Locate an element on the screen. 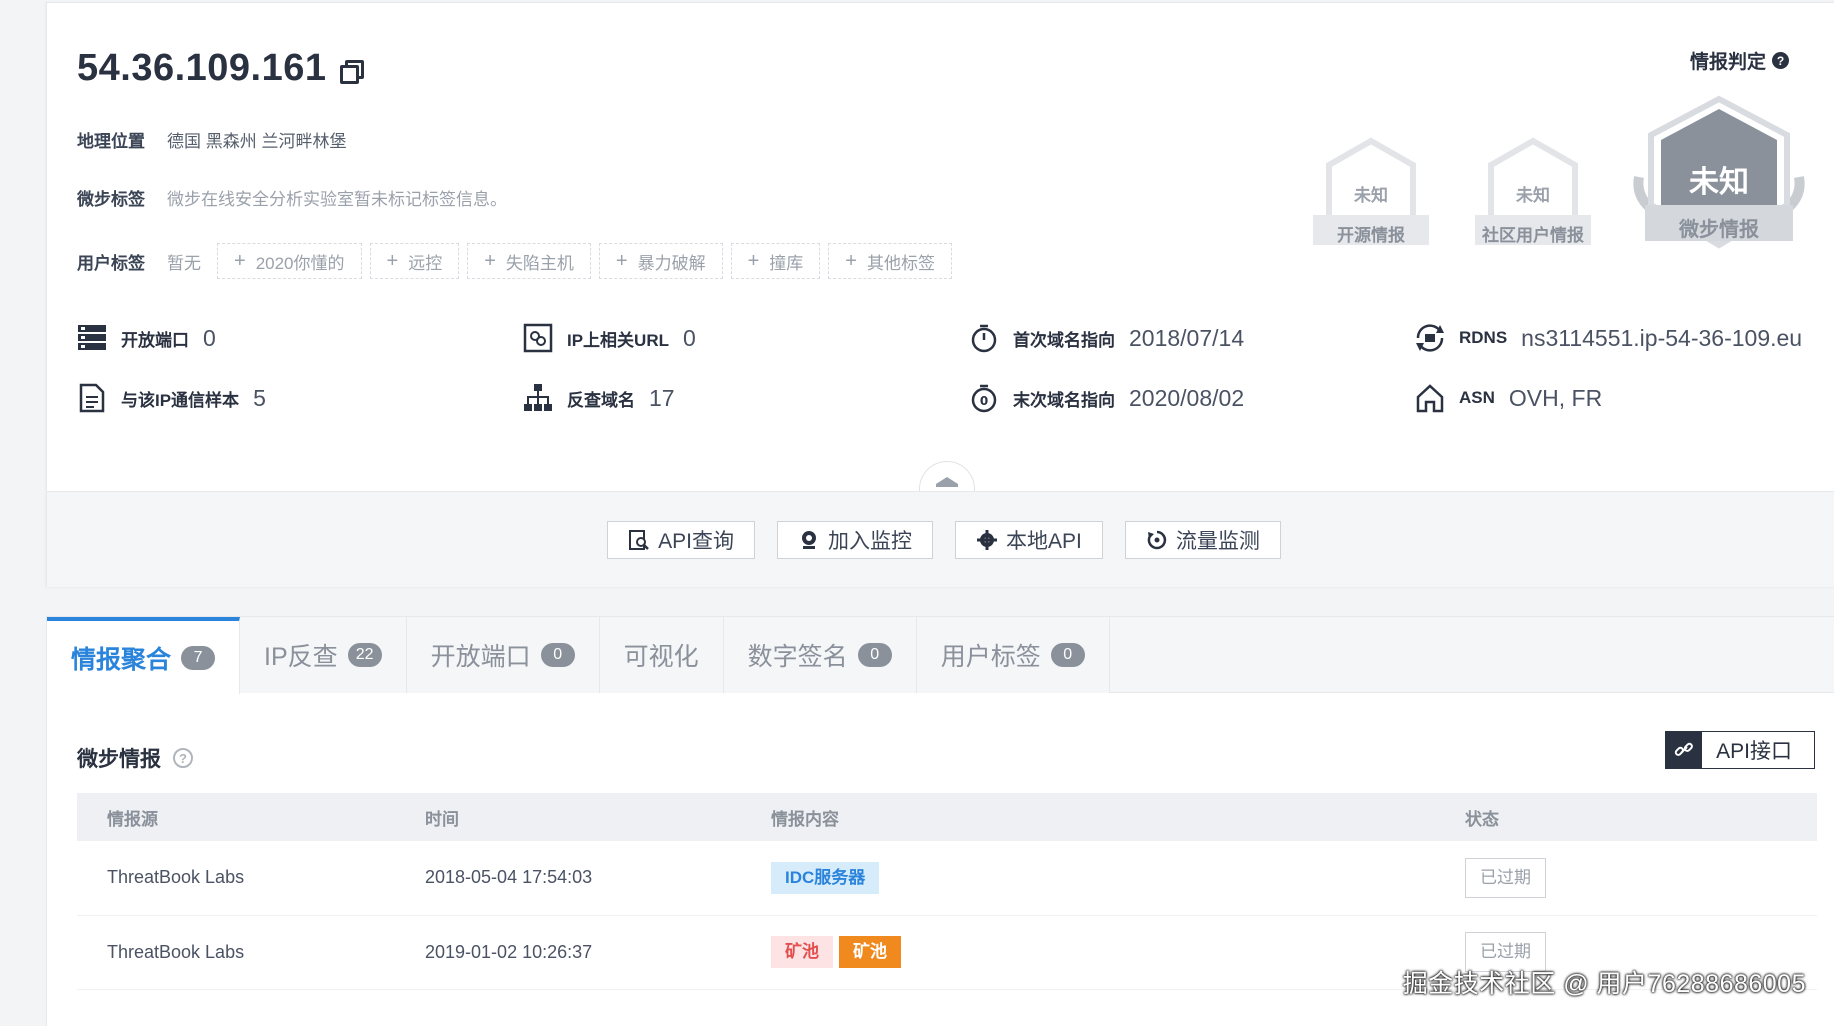 This screenshot has width=1834, height=1026. threatbook-intel-badge: 未知 微步情报 is located at coordinates (1719, 180).